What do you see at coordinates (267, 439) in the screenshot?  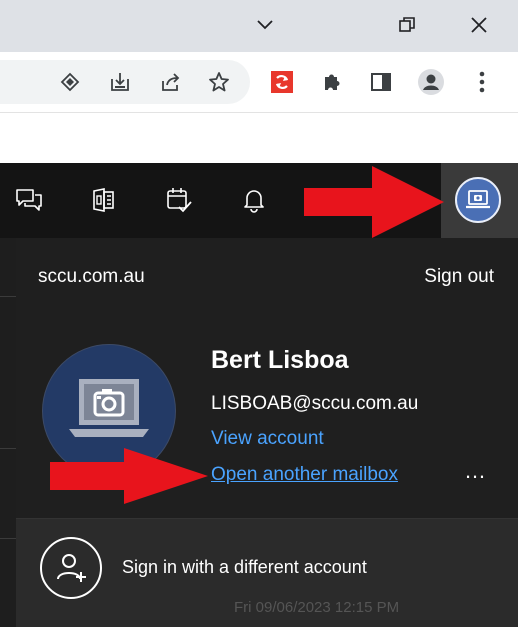 I see `view-account-link: View account` at bounding box center [267, 439].